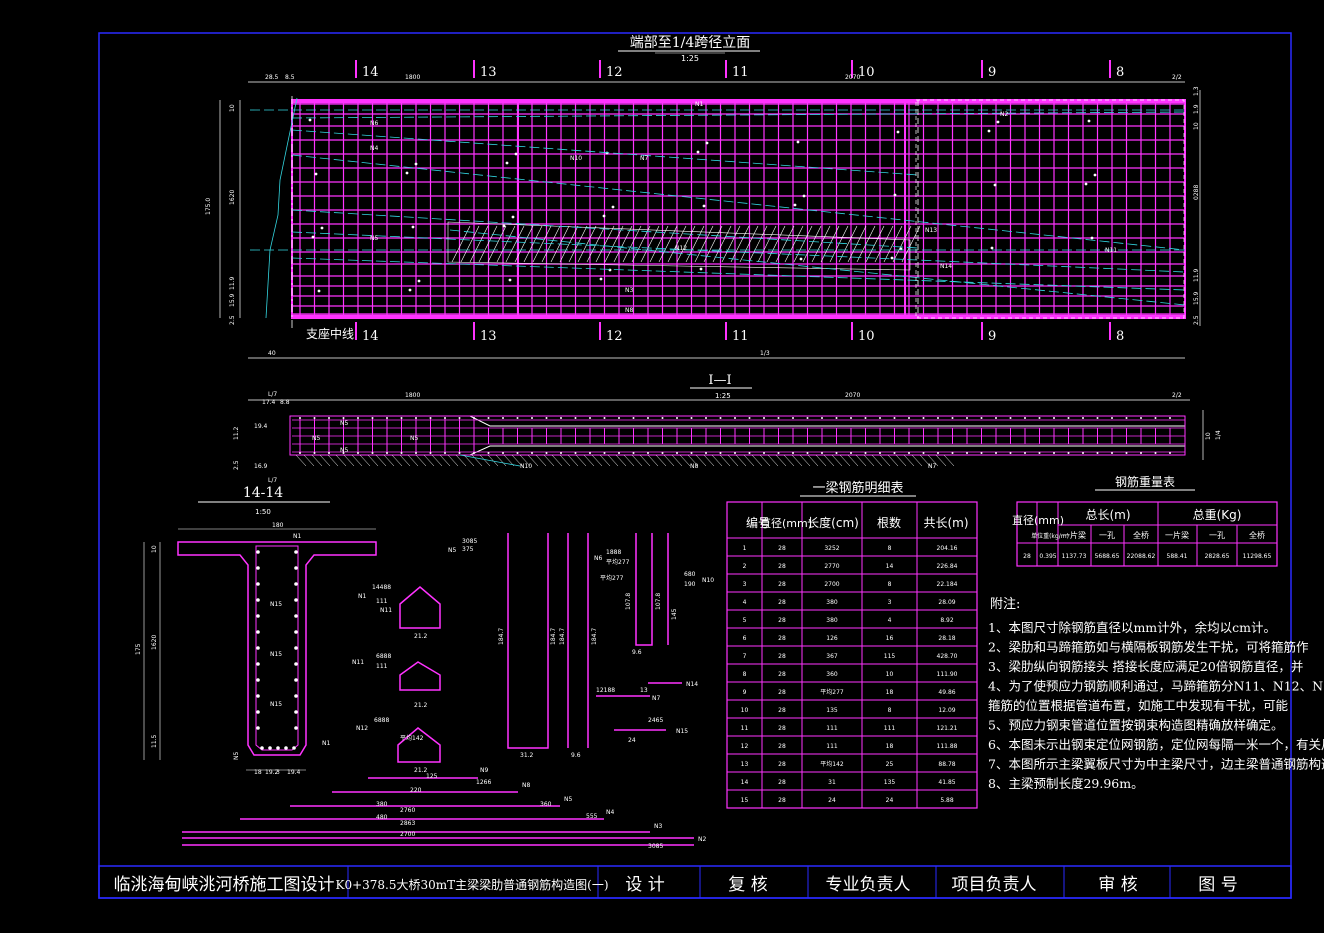  I want to click on rebar-table-cell: 8.92, so click(947, 620).